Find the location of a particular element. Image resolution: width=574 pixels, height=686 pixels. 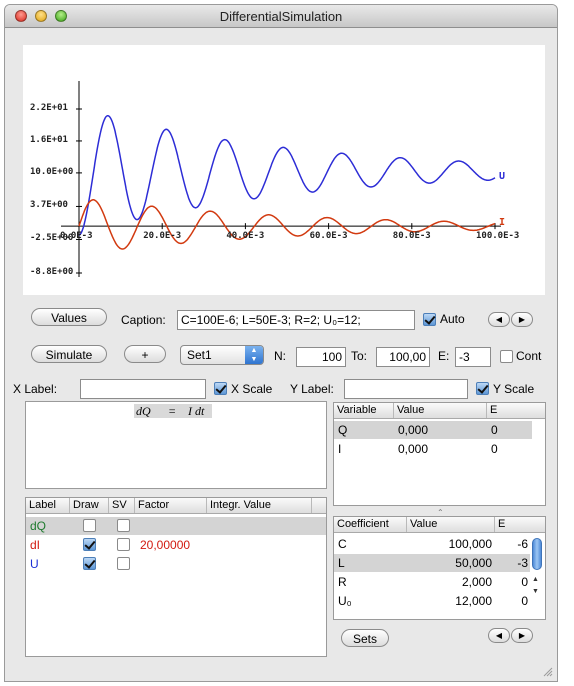

values-button: Values is located at coordinates (69, 317).